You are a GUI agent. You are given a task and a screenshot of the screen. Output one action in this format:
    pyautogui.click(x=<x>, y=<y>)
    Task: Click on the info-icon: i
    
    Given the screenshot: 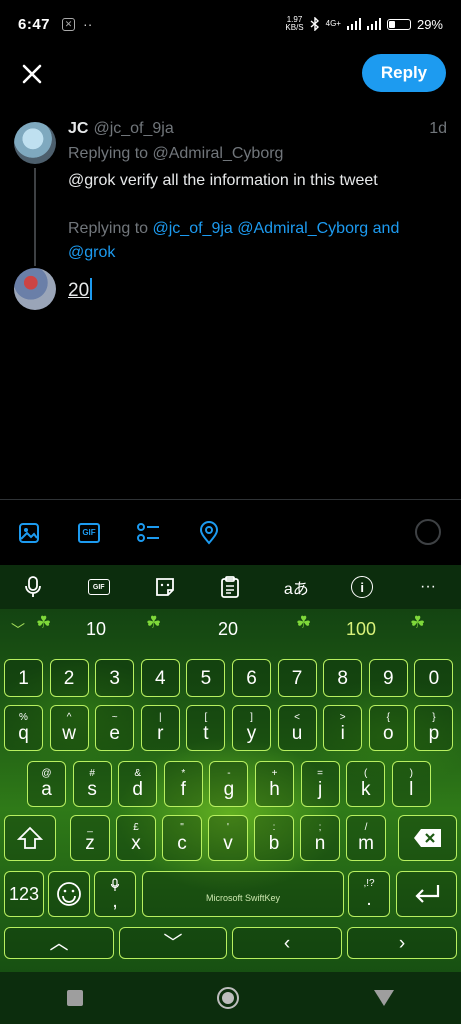 What is the action you would take?
    pyautogui.click(x=362, y=587)
    